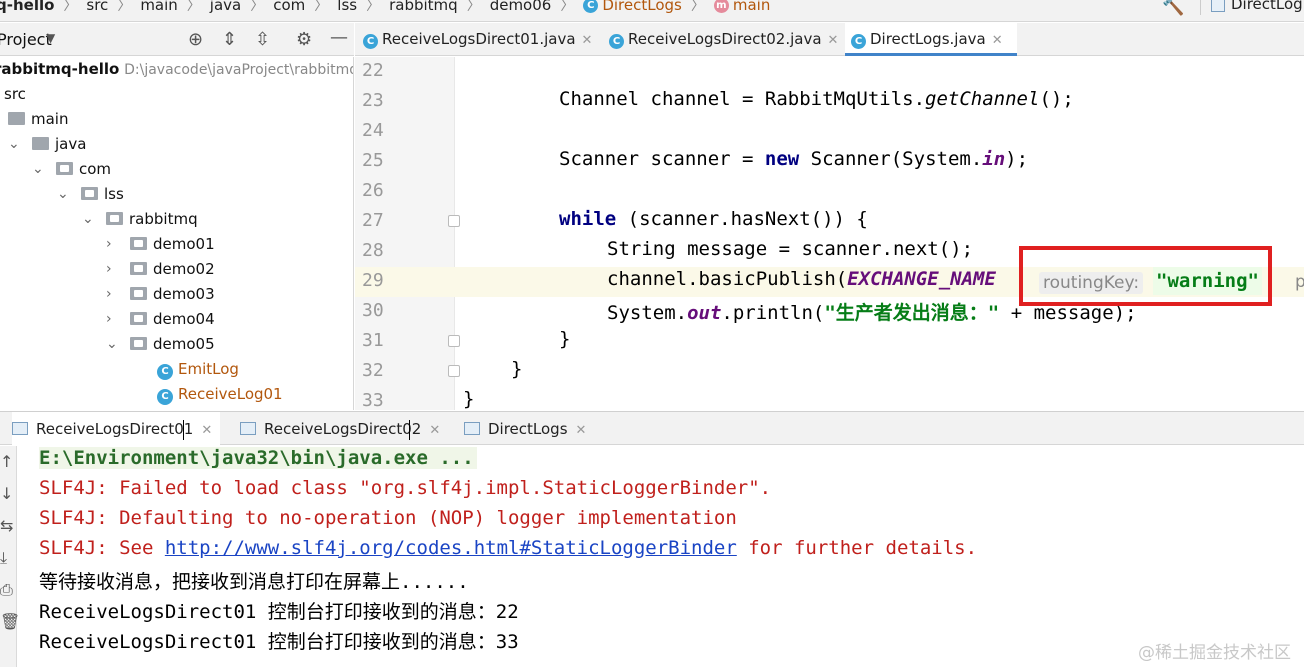  Describe the element at coordinates (38, 119) in the screenshot. I see `tree-item-main: main` at that location.